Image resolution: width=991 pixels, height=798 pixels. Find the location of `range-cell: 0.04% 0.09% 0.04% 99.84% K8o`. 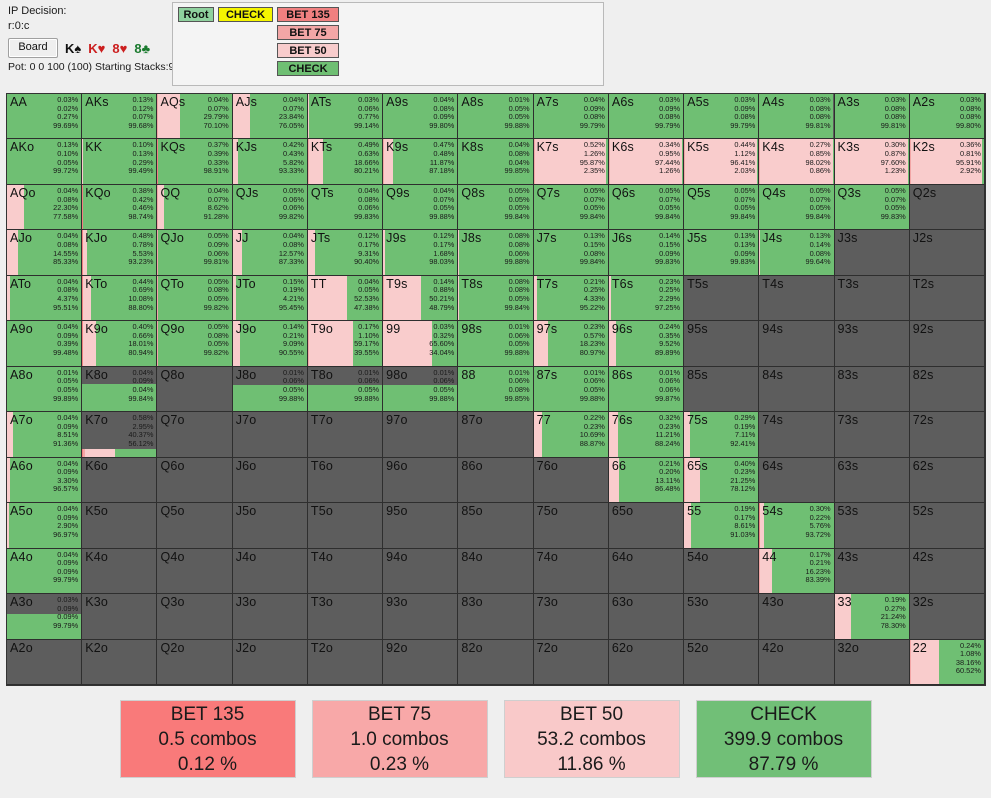

range-cell: 0.04% 0.09% 0.04% 99.84% K8o is located at coordinates (120, 389).